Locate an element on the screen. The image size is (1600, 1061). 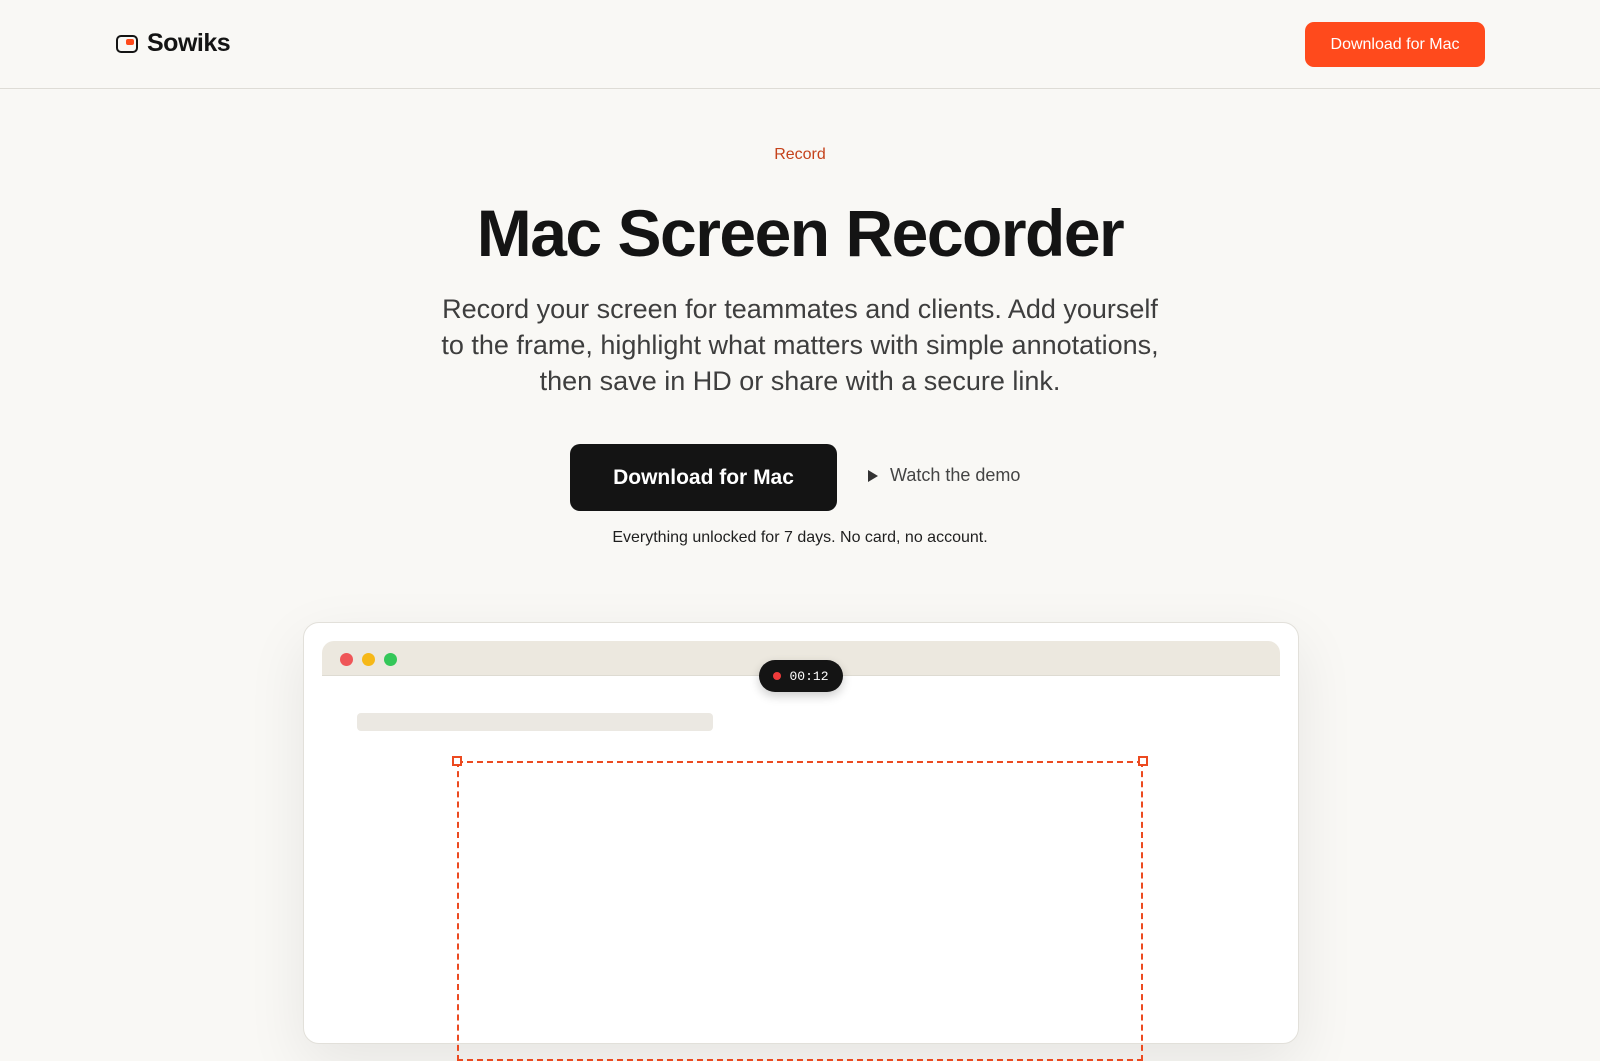
site-header: Sowiks Download for Mac is located at coordinates (800, 44).